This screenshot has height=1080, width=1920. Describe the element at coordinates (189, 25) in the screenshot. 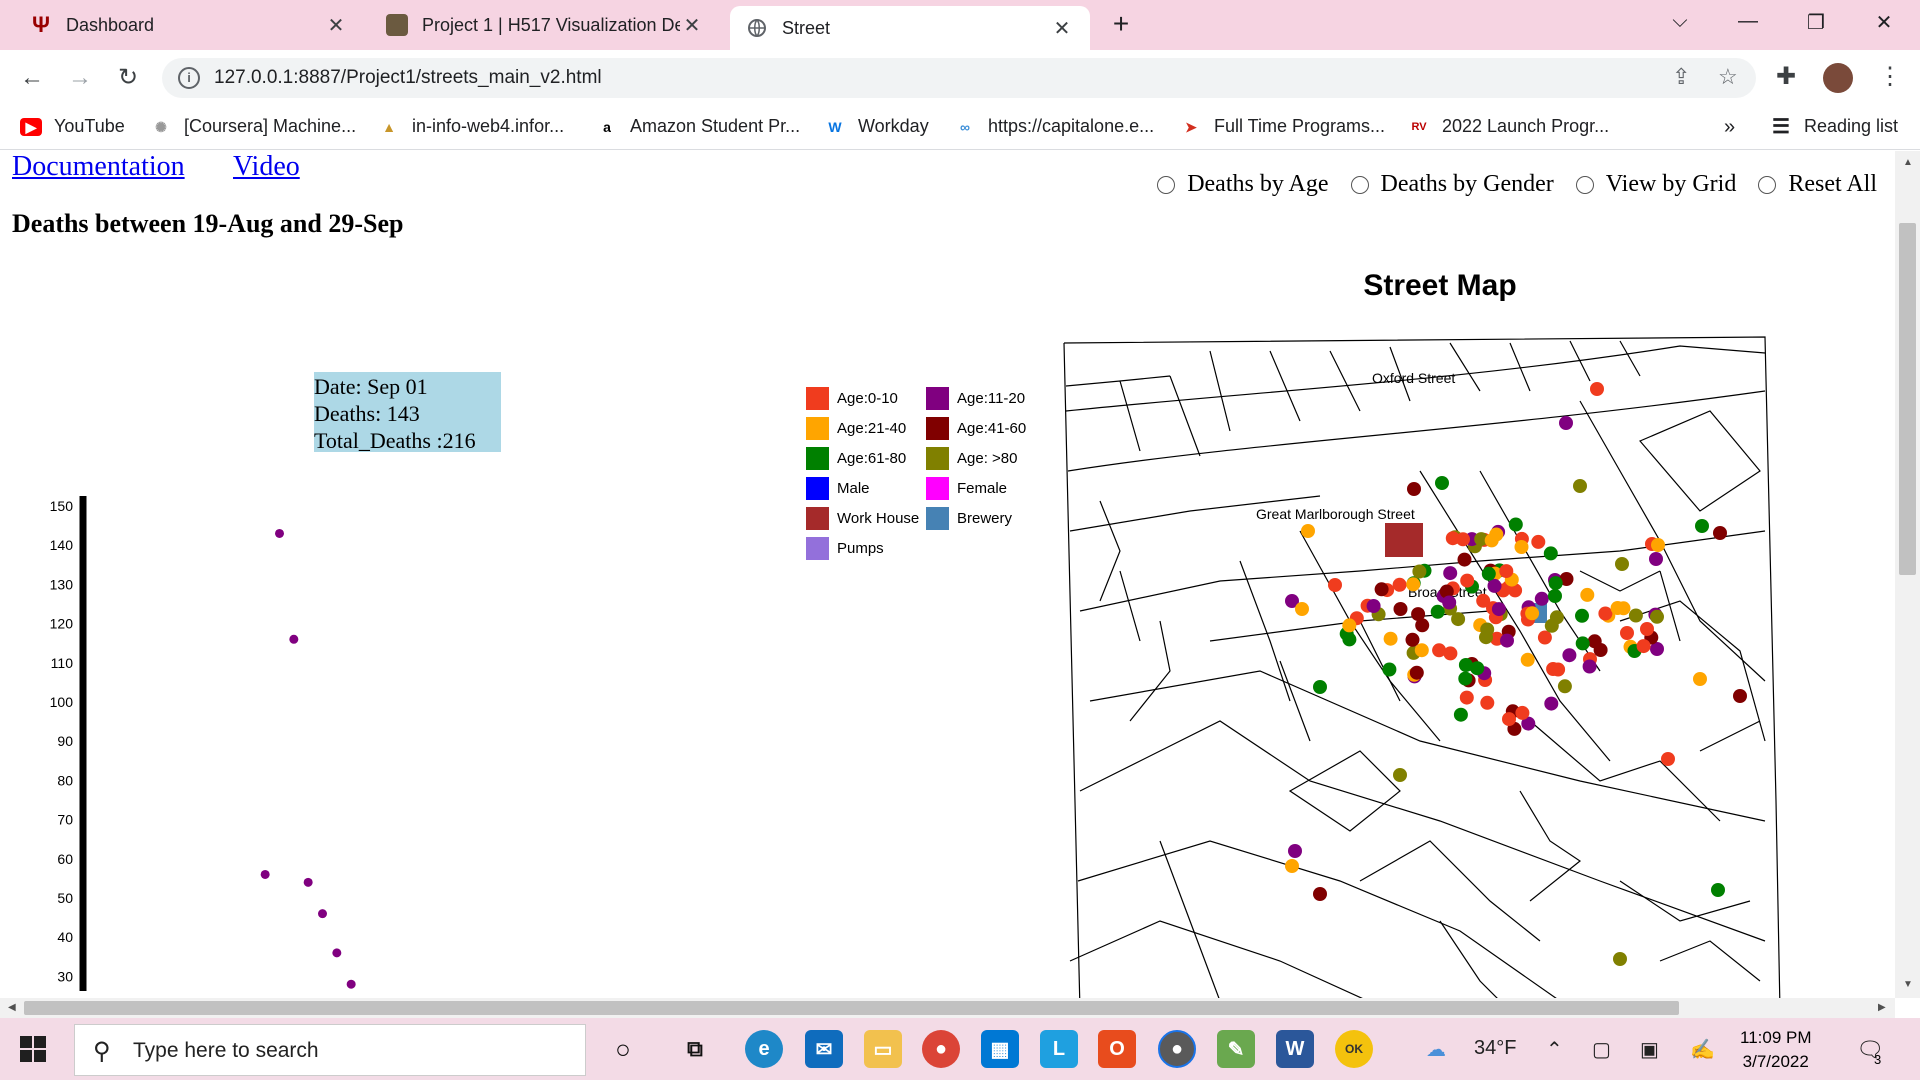

I see `tab-dashboard: Ψ Dashboard ✕` at that location.